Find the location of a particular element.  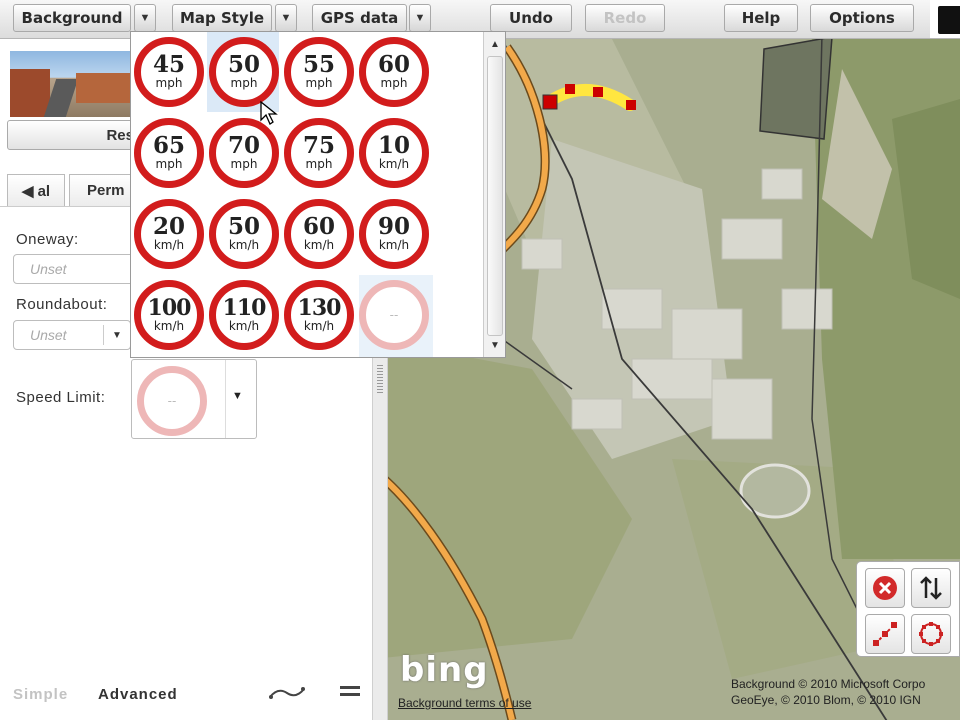

speed-sign-option: 10 km/h is located at coordinates (394, 153).